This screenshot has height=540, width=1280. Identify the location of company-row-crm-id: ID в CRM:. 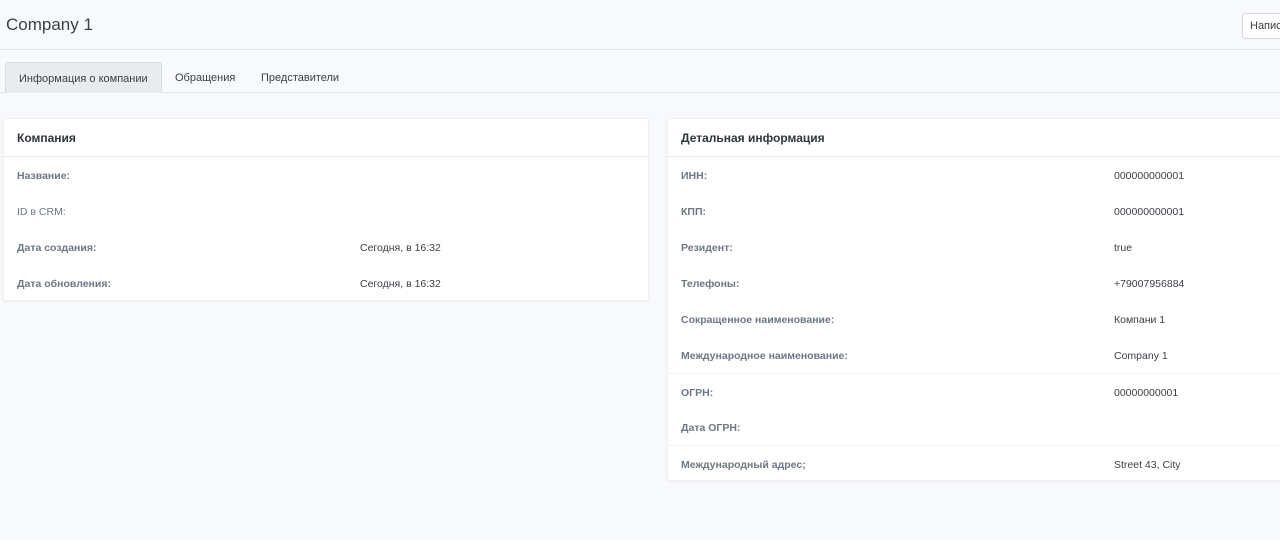
(326, 211).